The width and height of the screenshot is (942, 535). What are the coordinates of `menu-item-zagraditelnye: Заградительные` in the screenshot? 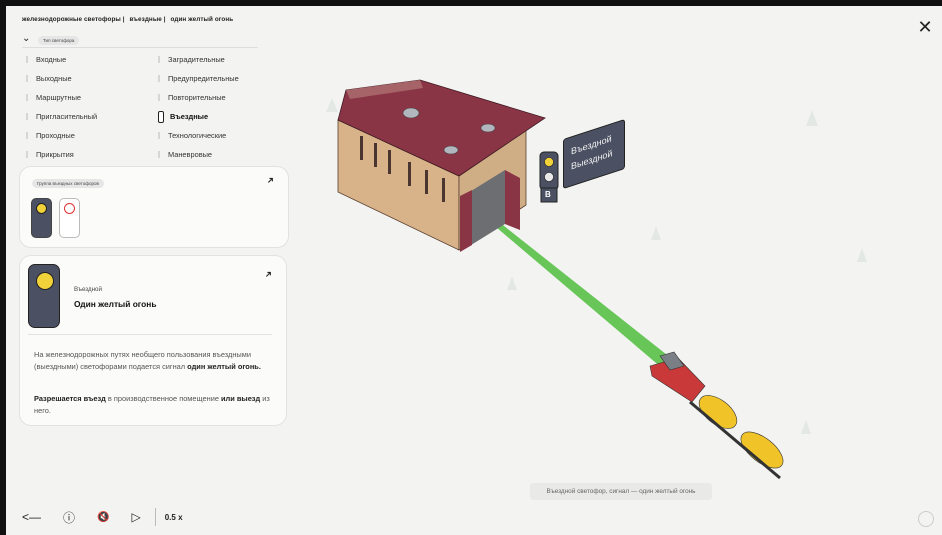 It's located at (198, 59).